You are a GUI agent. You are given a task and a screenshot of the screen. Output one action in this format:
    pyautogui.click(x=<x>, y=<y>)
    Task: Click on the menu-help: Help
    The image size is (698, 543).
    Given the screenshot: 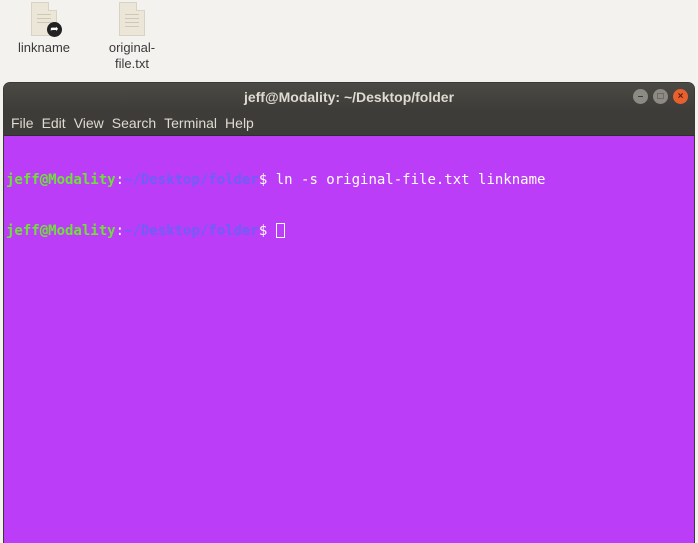 What is the action you would take?
    pyautogui.click(x=240, y=123)
    